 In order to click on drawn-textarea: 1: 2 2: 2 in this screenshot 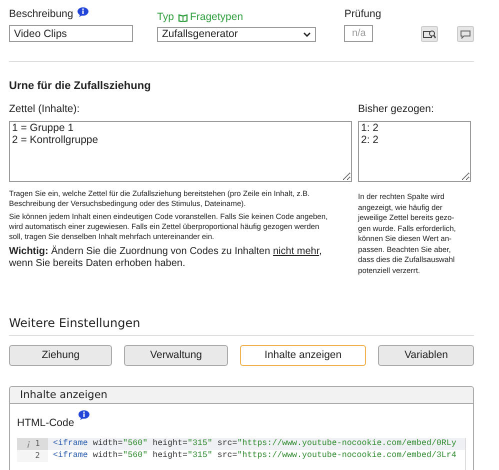, I will do `click(414, 151)`.